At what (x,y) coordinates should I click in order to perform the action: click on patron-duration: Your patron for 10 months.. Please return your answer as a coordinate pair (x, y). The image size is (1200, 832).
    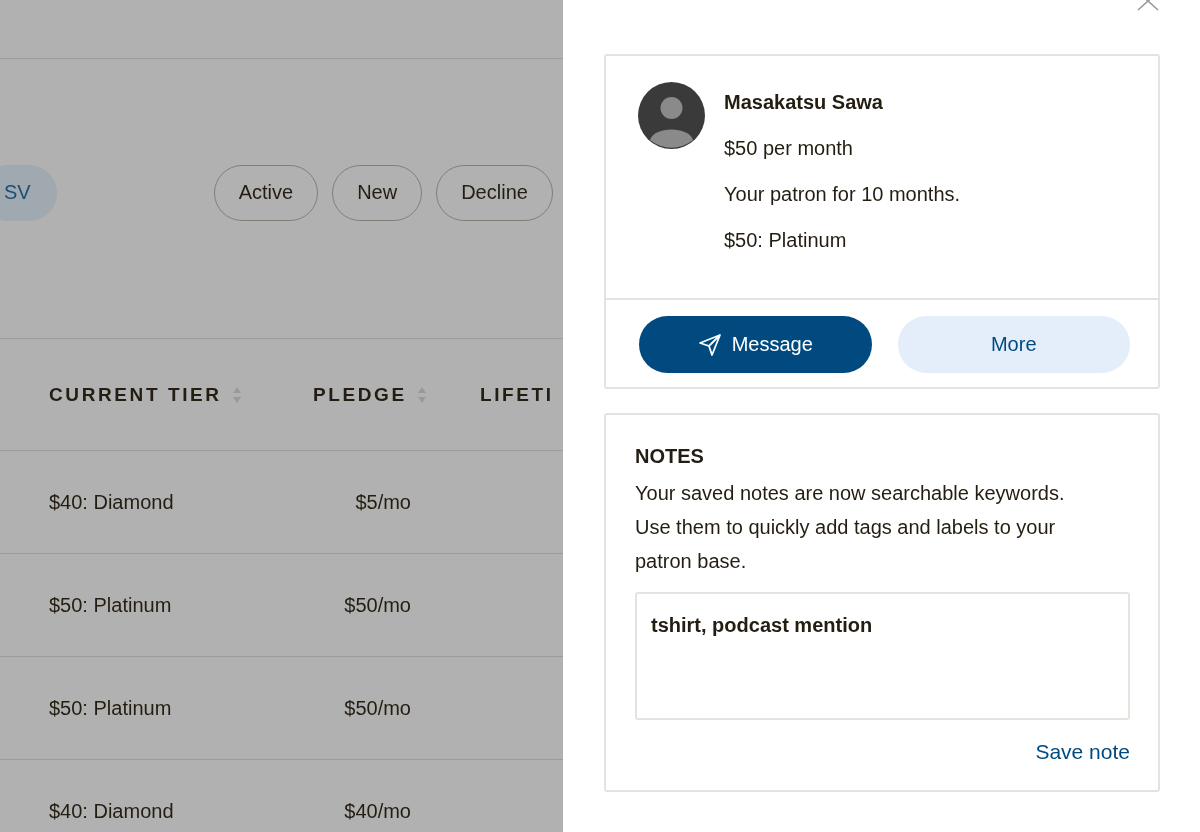
    Looking at the image, I should click on (842, 194).